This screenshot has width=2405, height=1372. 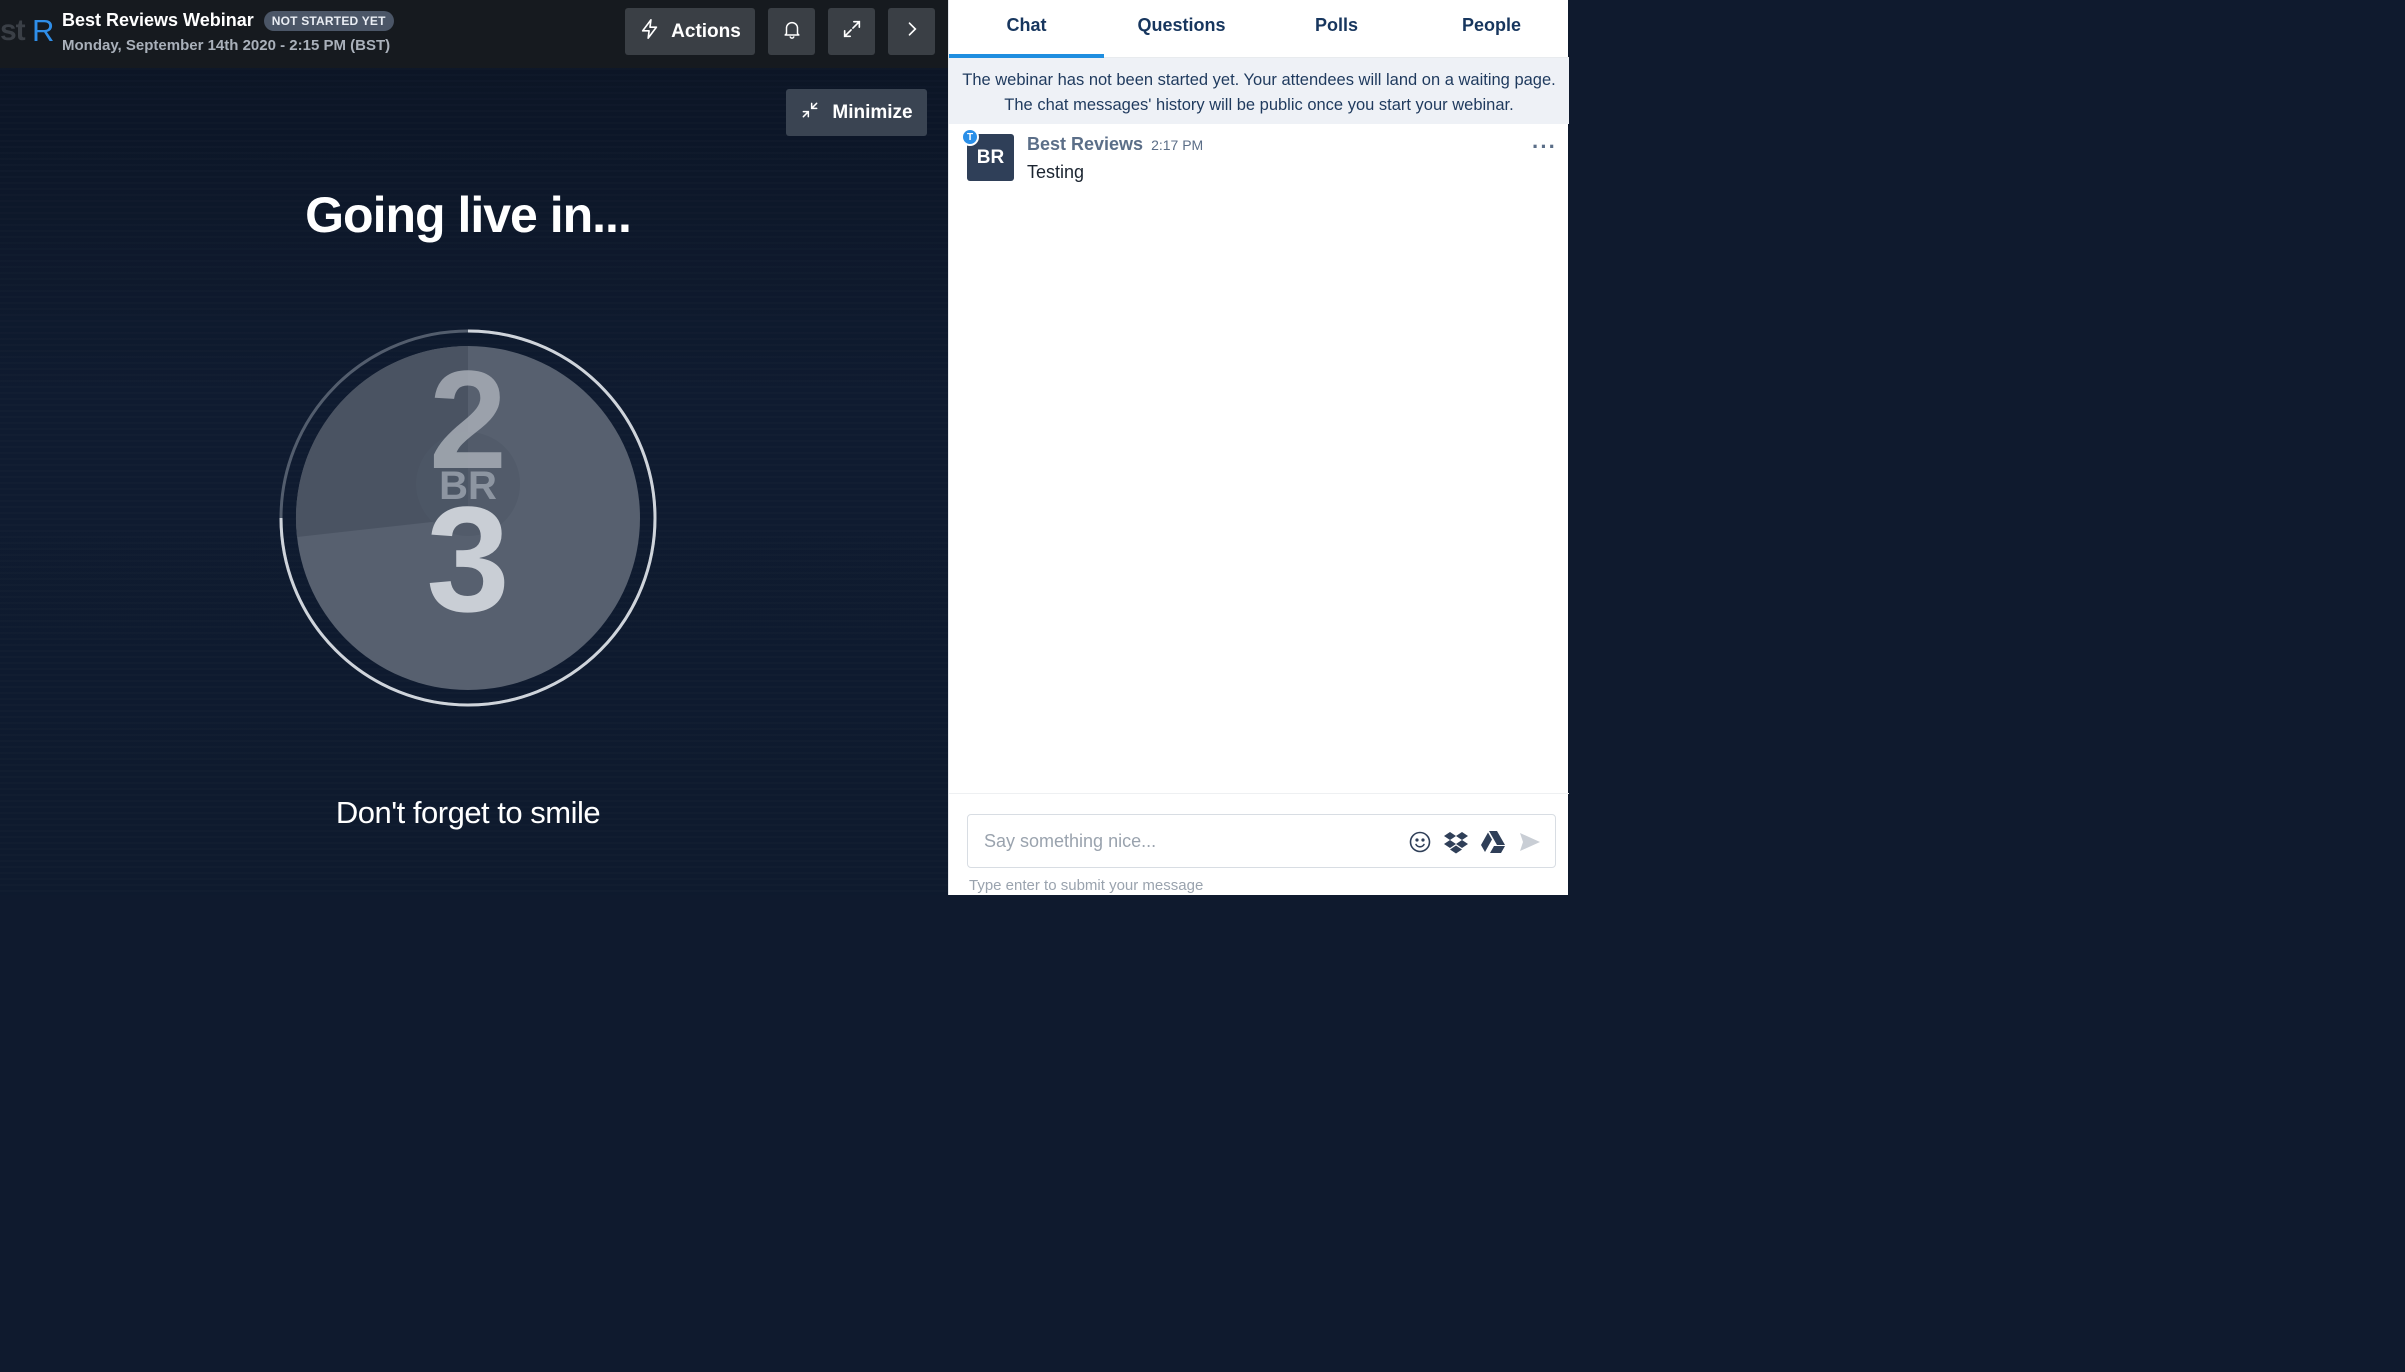 I want to click on actions-button: Actions, so click(x=690, y=31).